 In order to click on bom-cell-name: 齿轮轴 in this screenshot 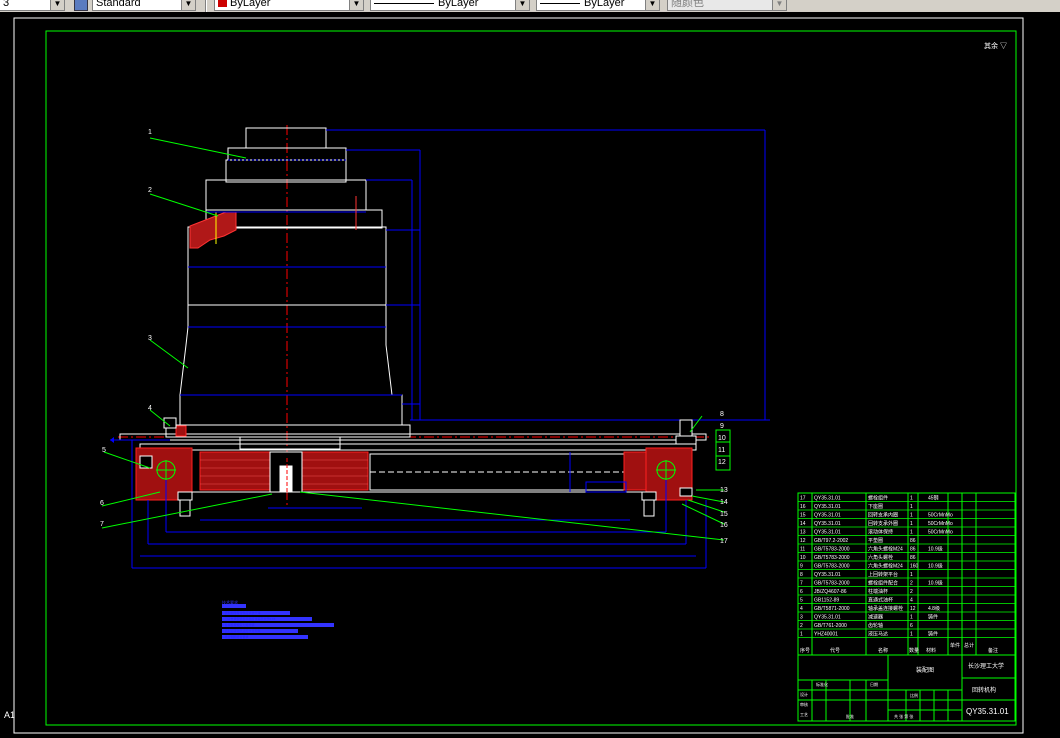, I will do `click(875, 625)`.